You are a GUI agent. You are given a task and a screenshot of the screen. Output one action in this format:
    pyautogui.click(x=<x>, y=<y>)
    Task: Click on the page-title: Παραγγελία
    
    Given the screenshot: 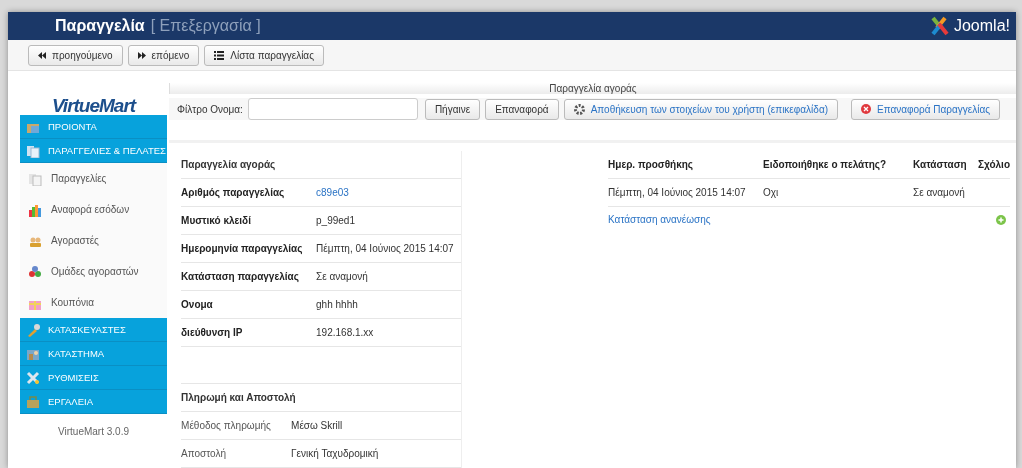 What is the action you would take?
    pyautogui.click(x=100, y=26)
    